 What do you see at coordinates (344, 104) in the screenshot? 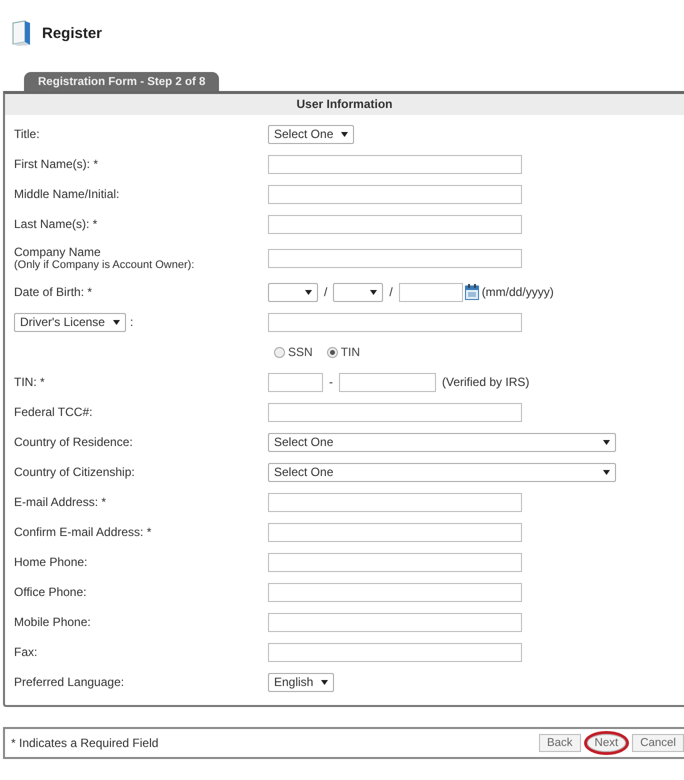
I see `section-header: User Information` at bounding box center [344, 104].